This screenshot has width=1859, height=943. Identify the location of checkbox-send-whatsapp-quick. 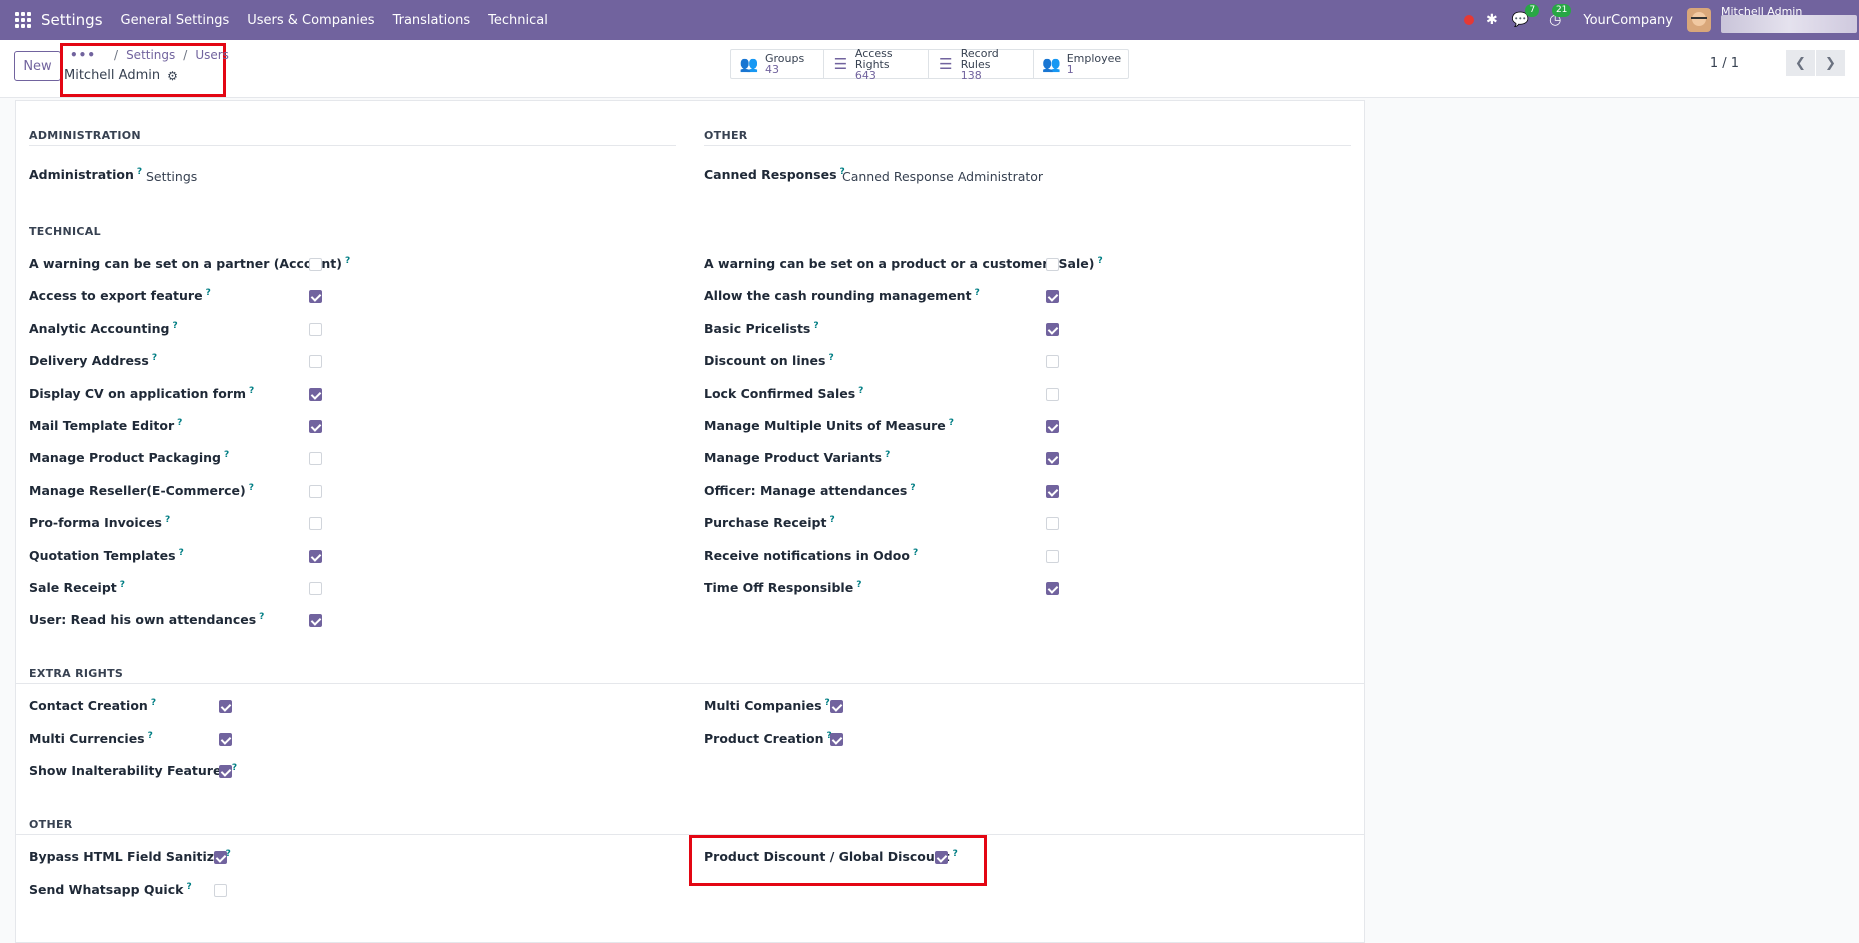
(220, 890).